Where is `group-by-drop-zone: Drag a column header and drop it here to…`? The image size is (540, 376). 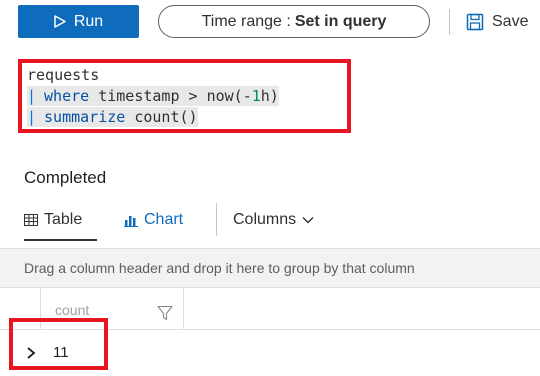
group-by-drop-zone: Drag a column header and drop it here to… is located at coordinates (270, 268).